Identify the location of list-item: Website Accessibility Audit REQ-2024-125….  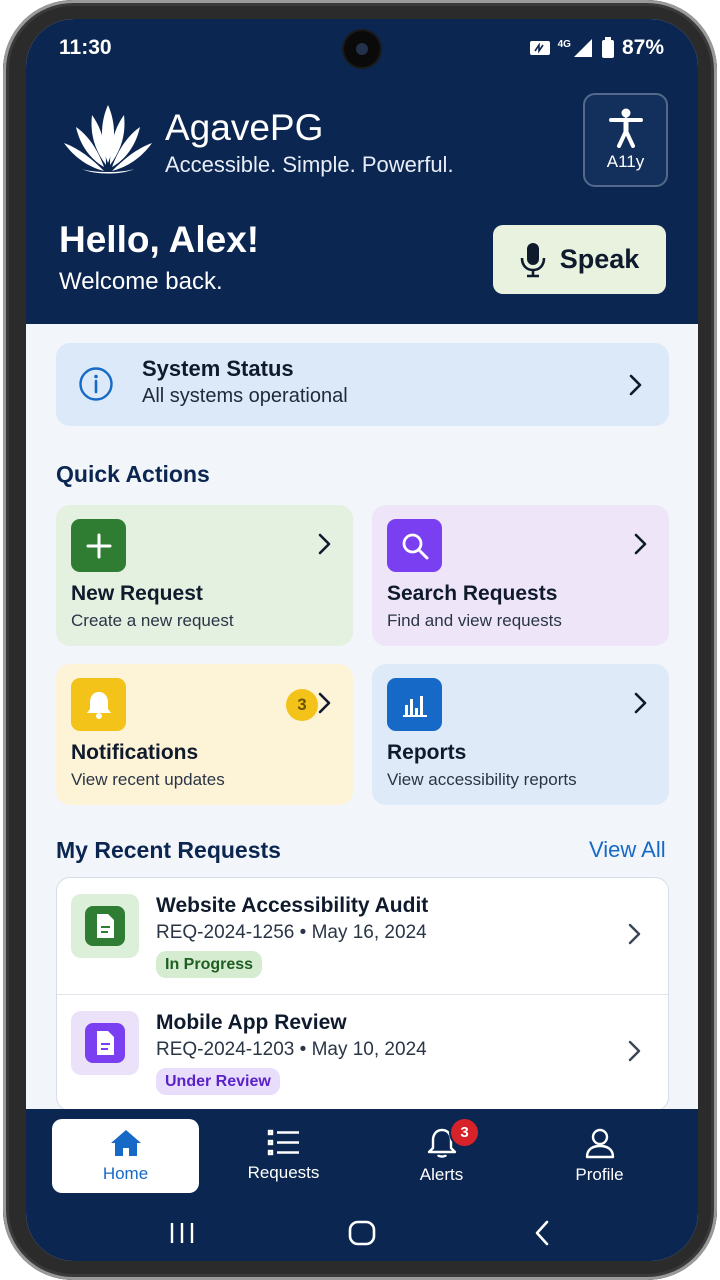
(362, 936).